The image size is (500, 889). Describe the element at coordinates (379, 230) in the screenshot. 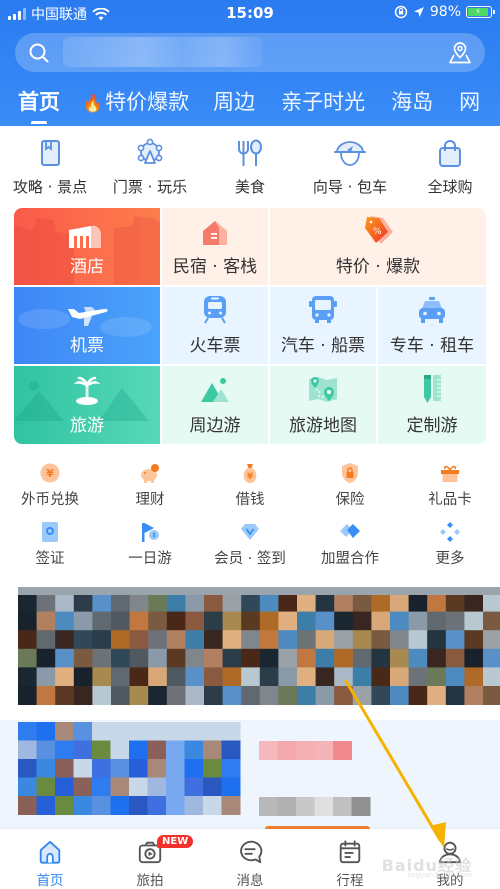

I see `price-tag-icon: %` at that location.